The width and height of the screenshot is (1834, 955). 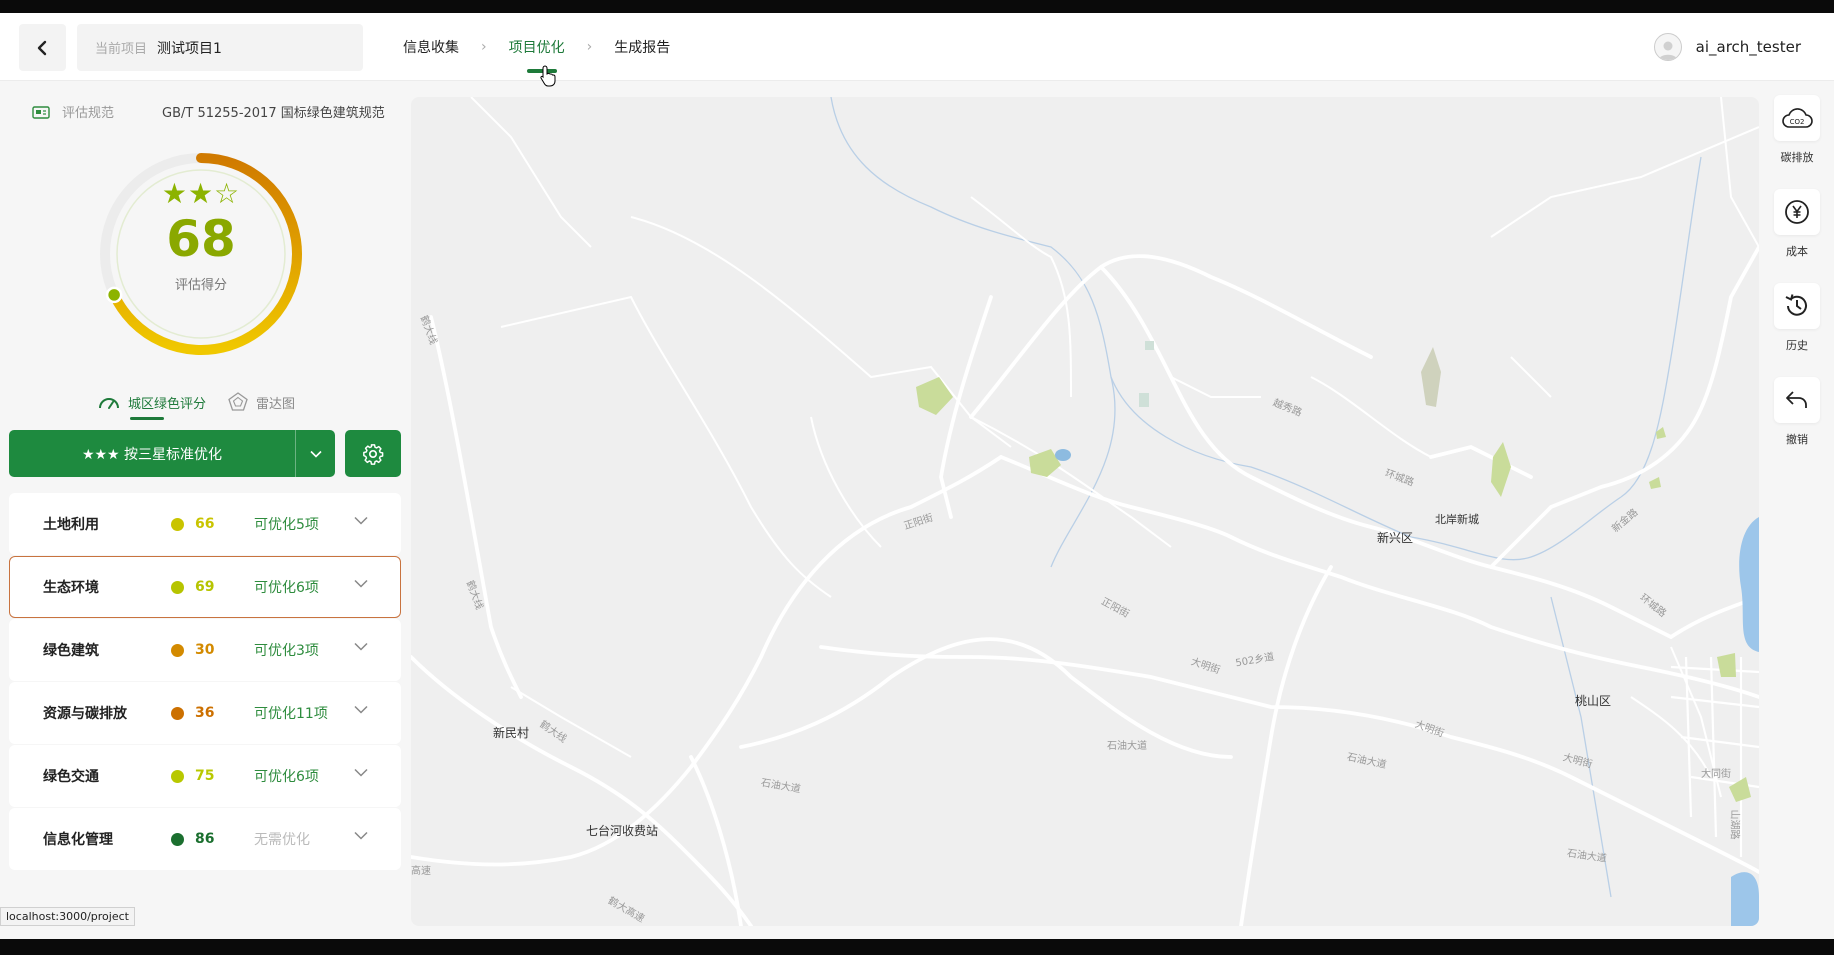 I want to click on map-label-road: 高速, so click(x=421, y=871).